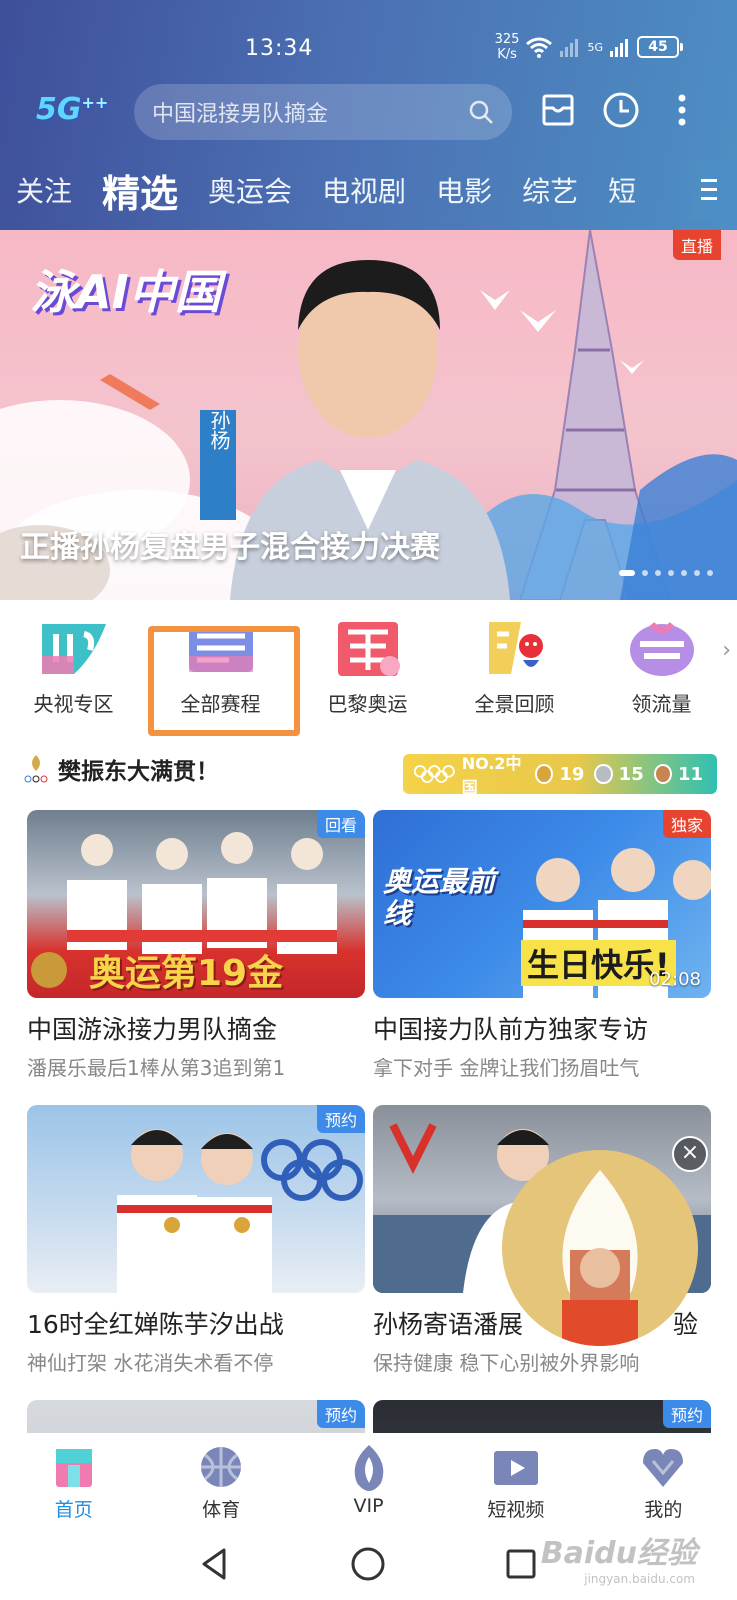 This screenshot has width=737, height=1600. What do you see at coordinates (690, 774) in the screenshot?
I see `bronze-count: 11` at bounding box center [690, 774].